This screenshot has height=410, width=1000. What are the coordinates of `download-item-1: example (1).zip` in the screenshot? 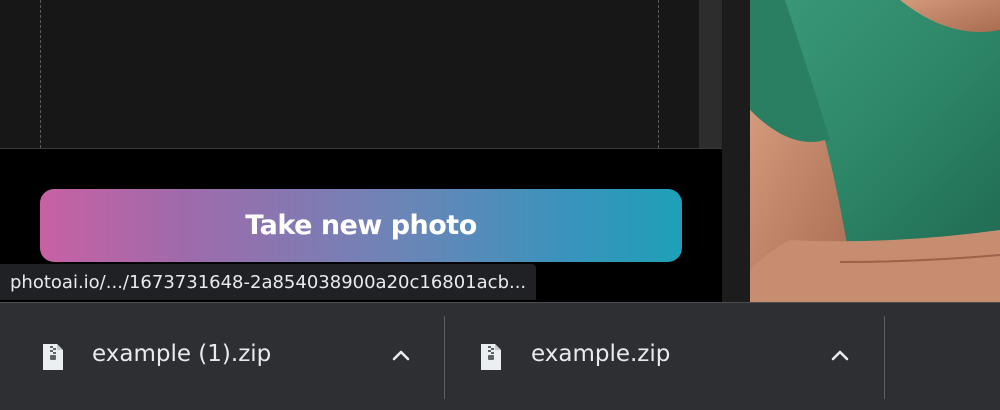 It's located at (222, 356).